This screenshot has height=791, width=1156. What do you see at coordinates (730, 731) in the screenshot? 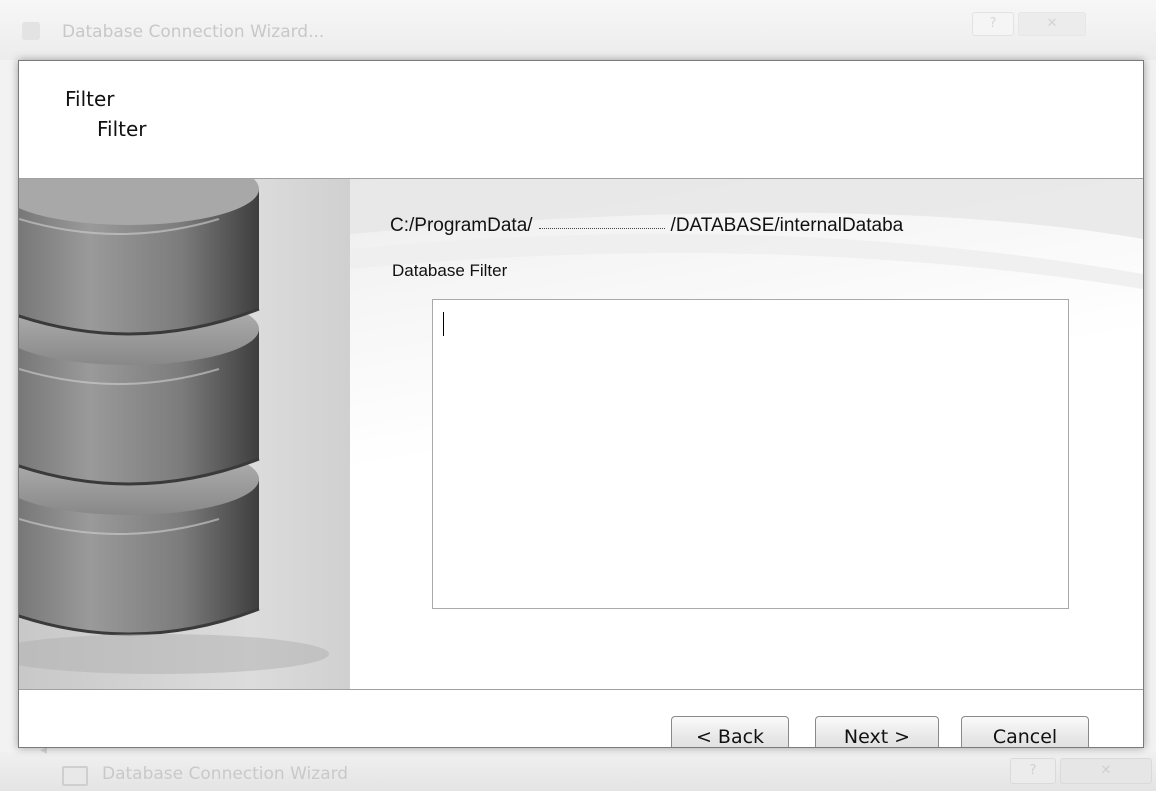
I see `back-button: < Back` at bounding box center [730, 731].